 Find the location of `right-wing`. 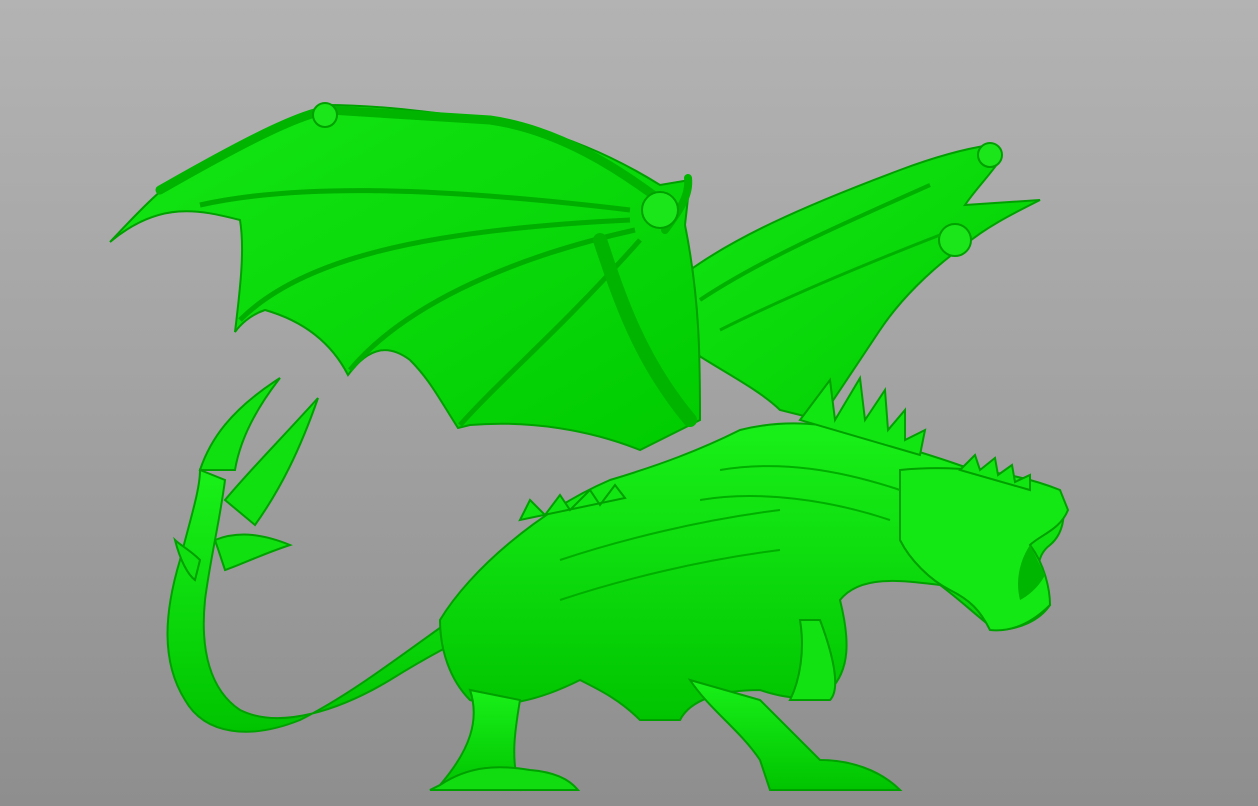

right-wing is located at coordinates (852, 282).